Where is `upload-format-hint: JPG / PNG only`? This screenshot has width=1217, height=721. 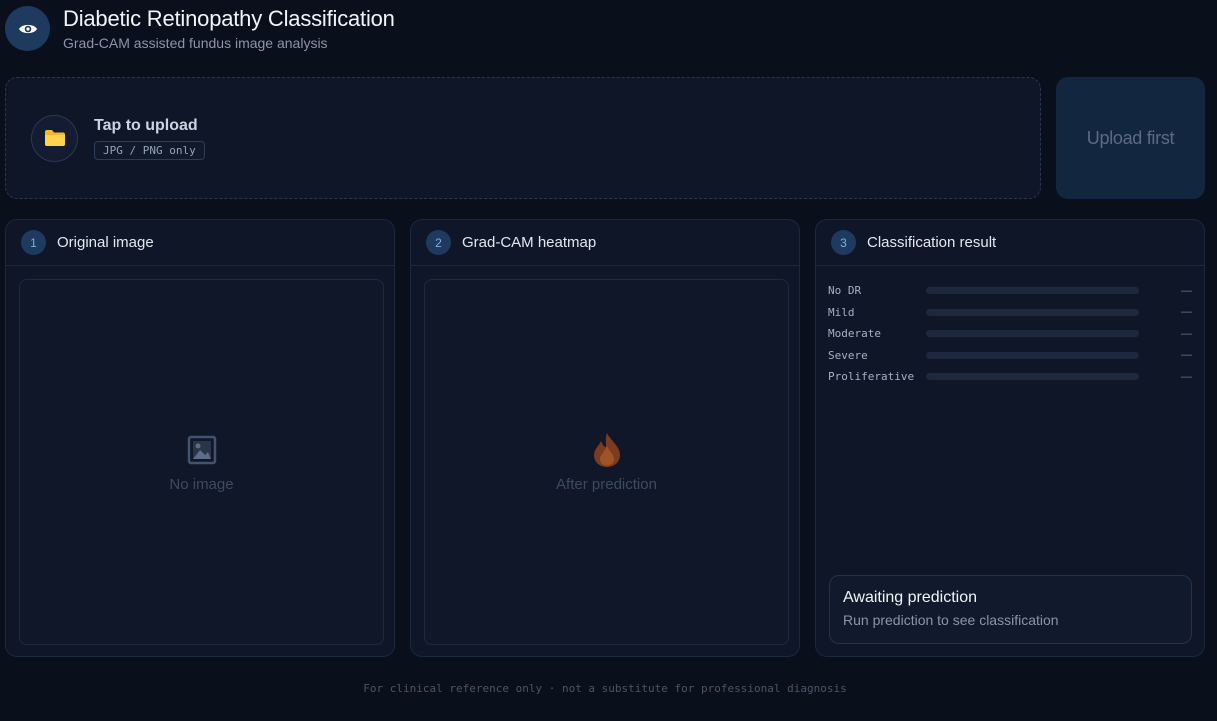
upload-format-hint: JPG / PNG only is located at coordinates (149, 150).